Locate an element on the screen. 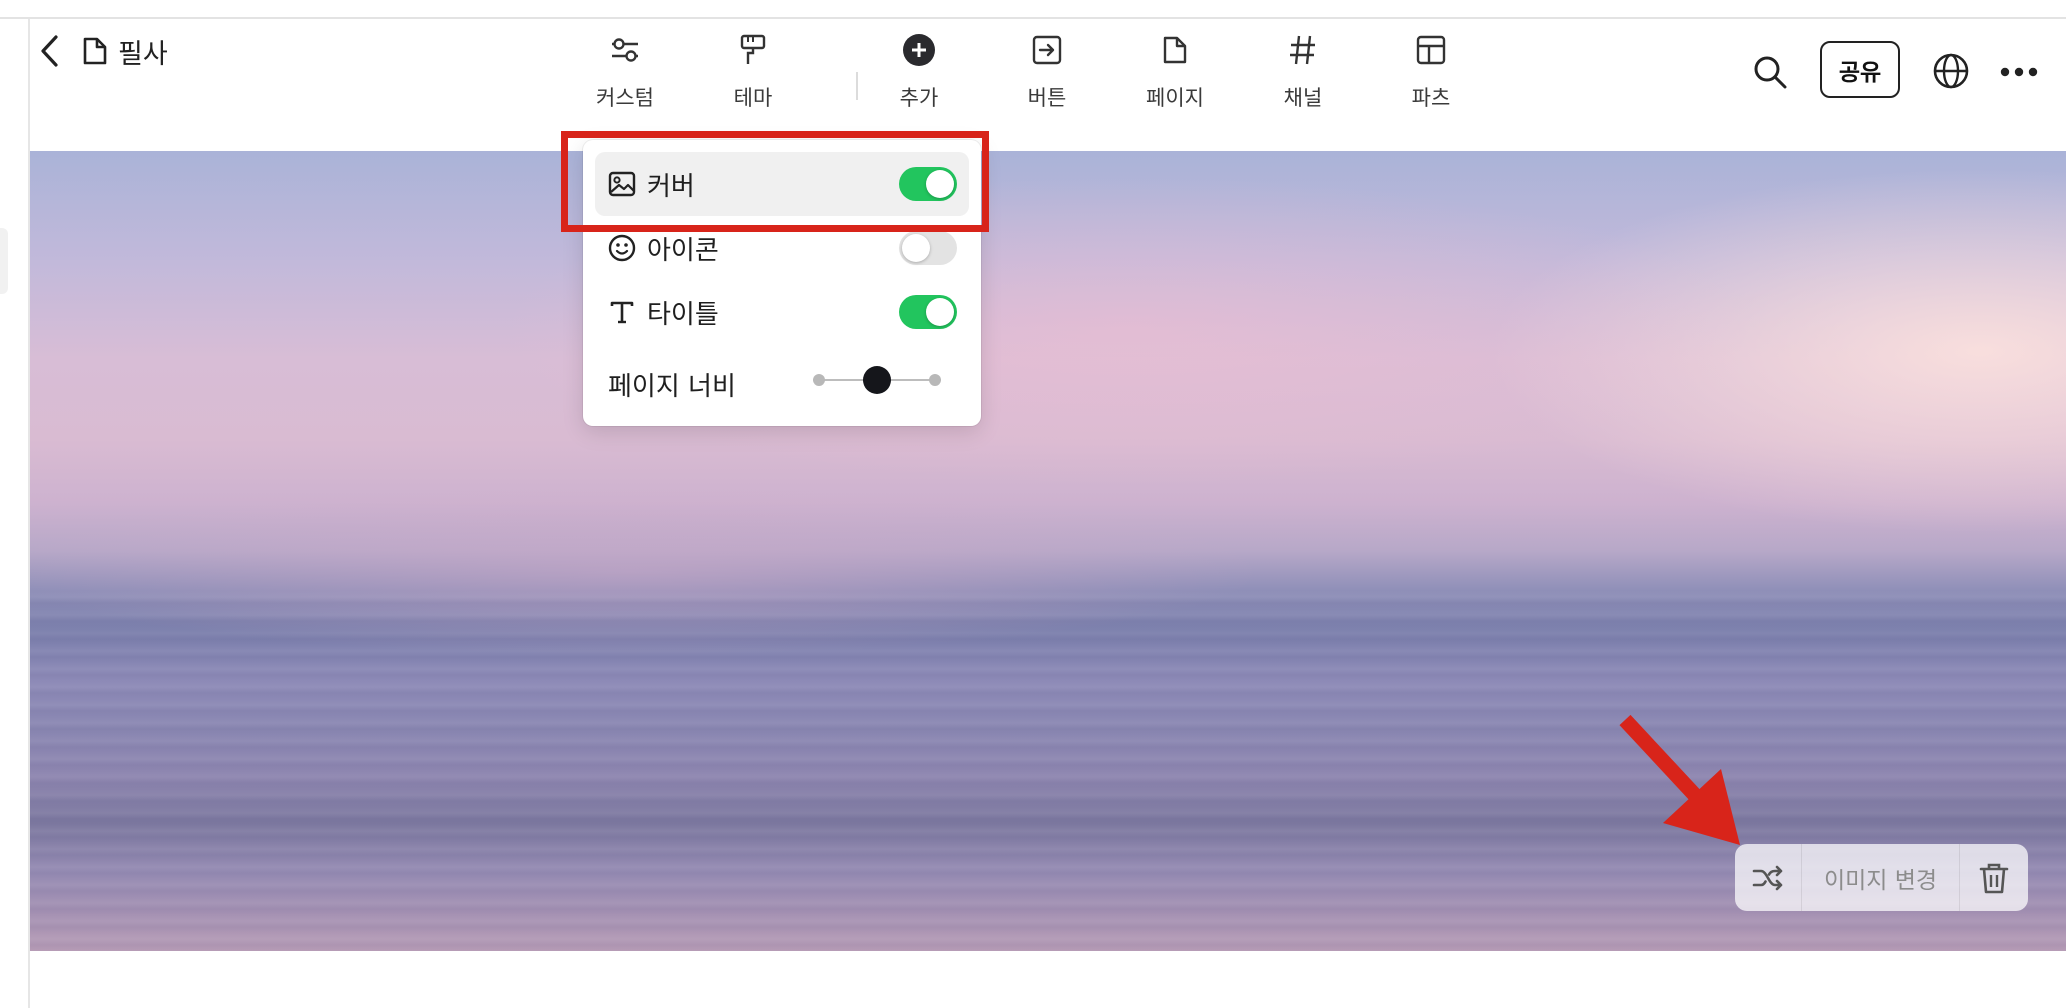  search-button is located at coordinates (1770, 72).